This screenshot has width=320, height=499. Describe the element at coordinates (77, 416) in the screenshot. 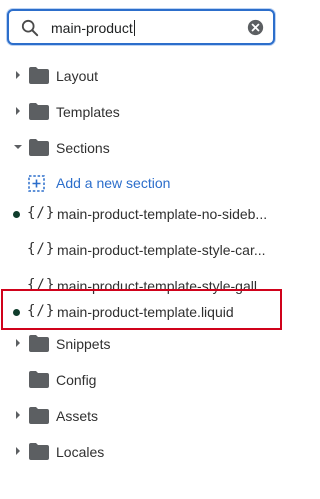

I see `folder-label: Assets` at that location.